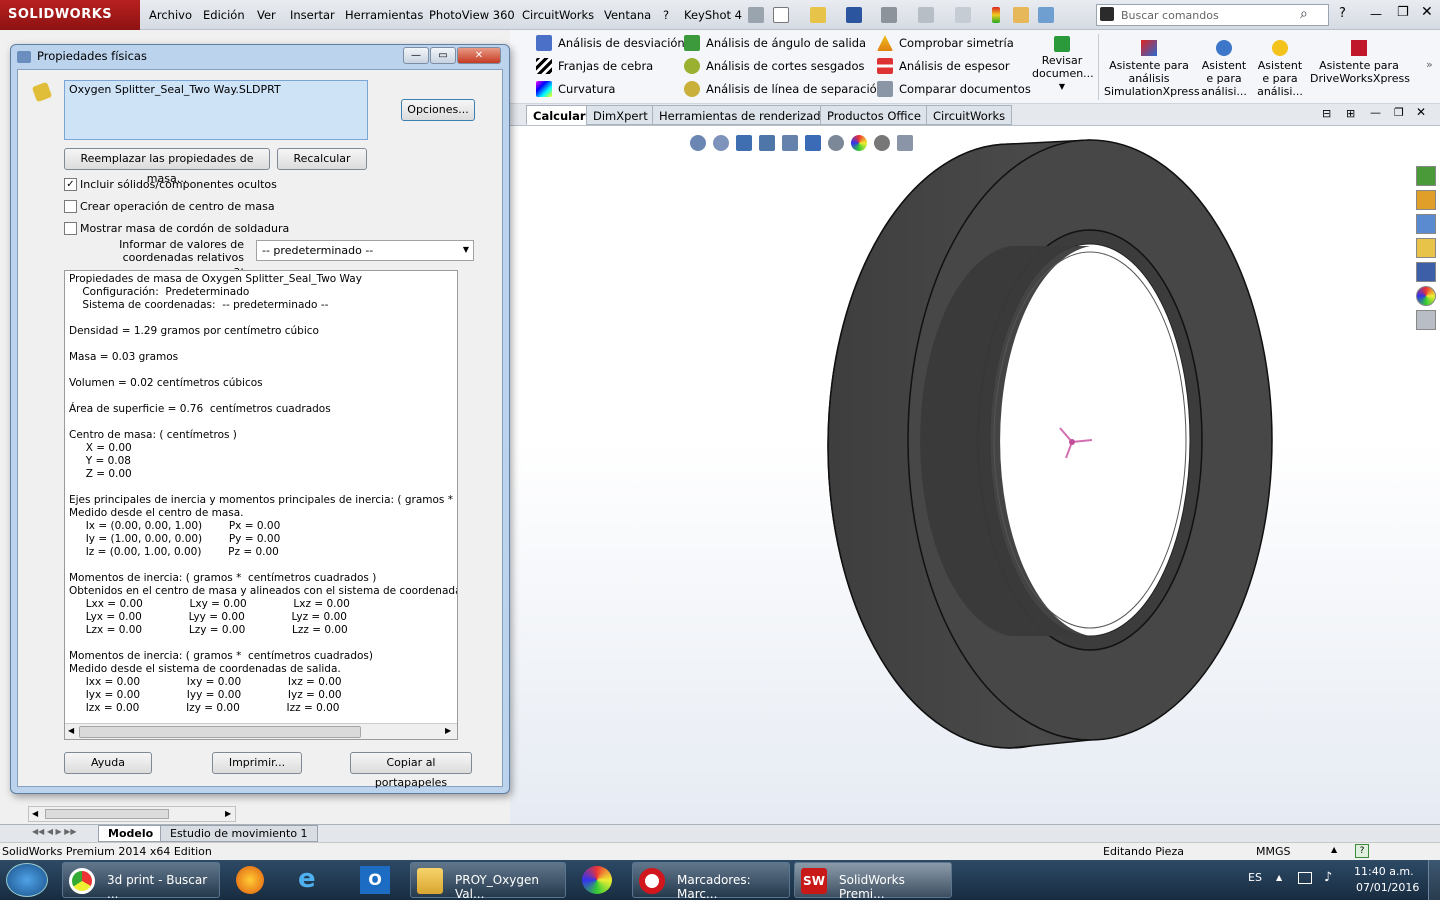 The height and width of the screenshot is (900, 1440). What do you see at coordinates (1328, 877) in the screenshot?
I see `volume-icon: ♪` at bounding box center [1328, 877].